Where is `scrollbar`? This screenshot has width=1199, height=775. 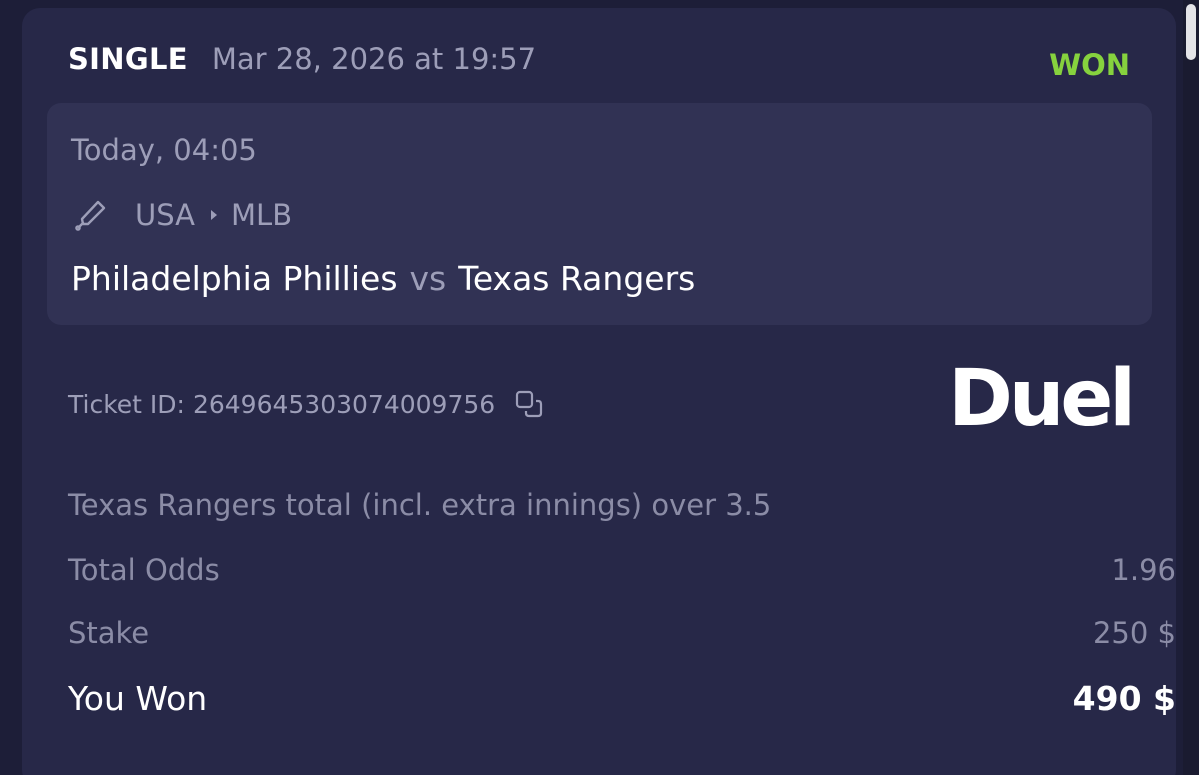
scrollbar is located at coordinates (1191, 387).